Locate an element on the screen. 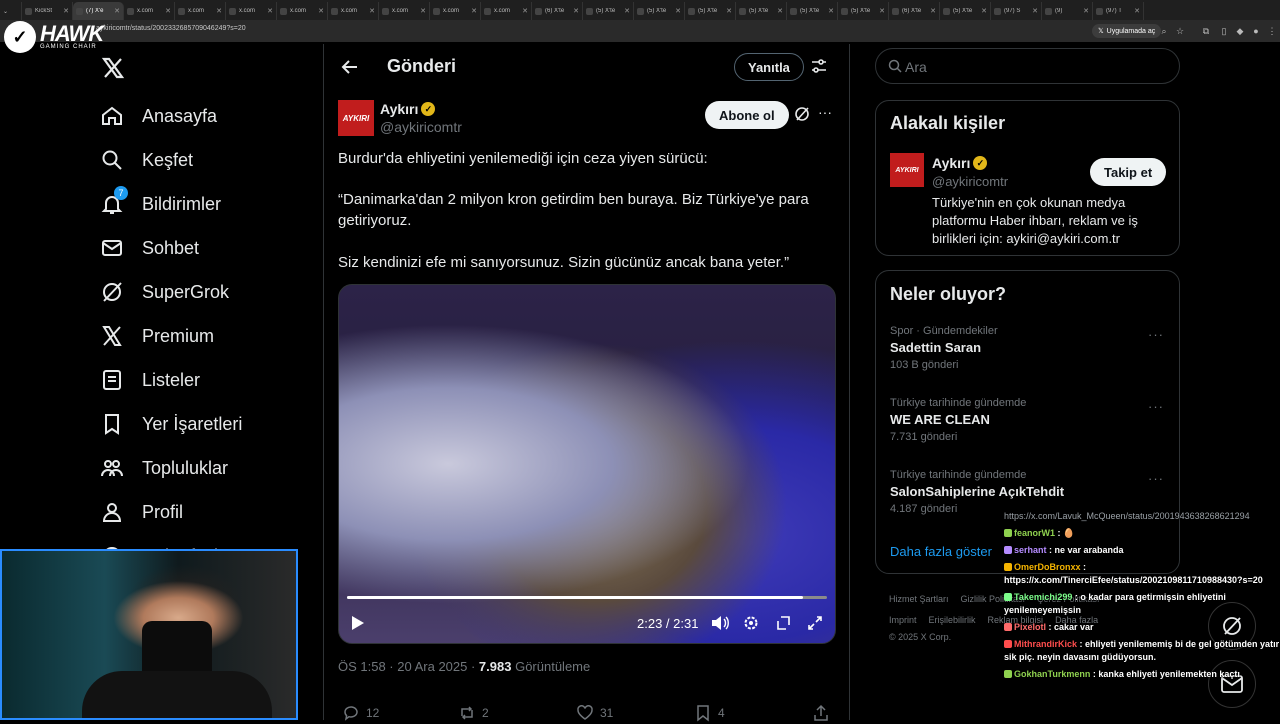 This screenshot has width=1280, height=724. nav-item-2: 7 Bildirimler is located at coordinates (160, 202).